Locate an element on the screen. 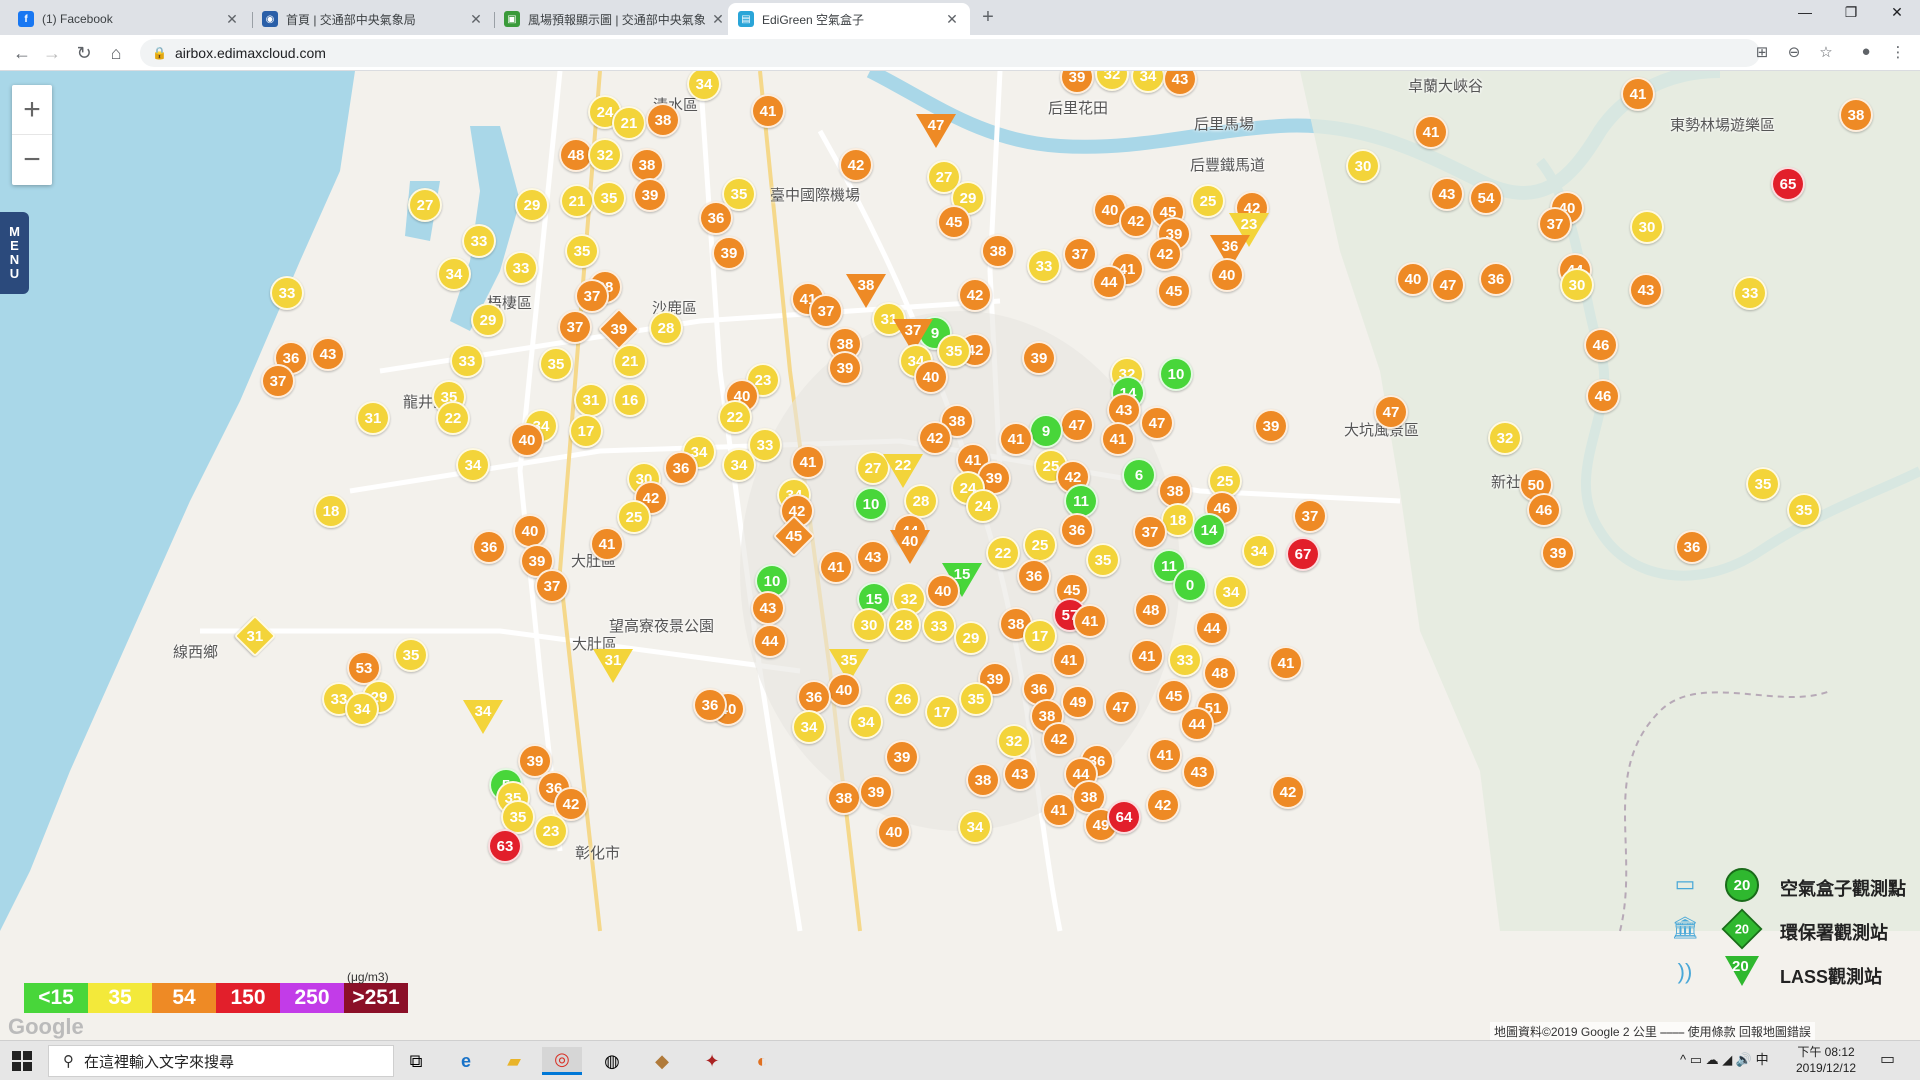  file-explorer-icon: ▰ is located at coordinates (514, 1061).